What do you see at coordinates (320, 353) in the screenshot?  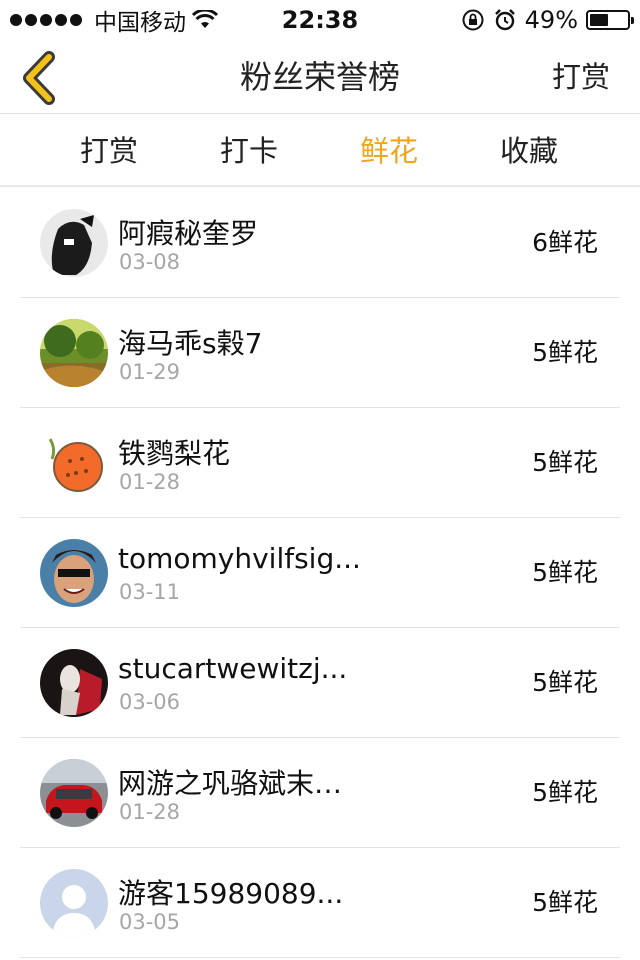 I see `list-item: 海马乖s榖7 01-29 5鲜花` at bounding box center [320, 353].